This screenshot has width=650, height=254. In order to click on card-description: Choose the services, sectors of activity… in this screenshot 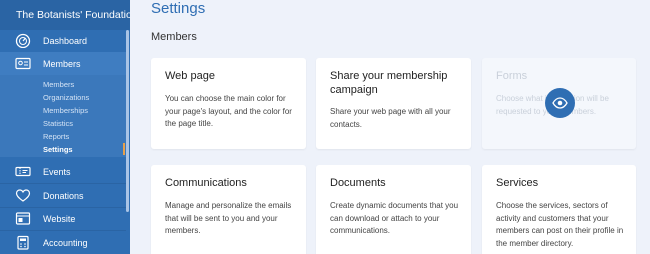, I will do `click(560, 224)`.